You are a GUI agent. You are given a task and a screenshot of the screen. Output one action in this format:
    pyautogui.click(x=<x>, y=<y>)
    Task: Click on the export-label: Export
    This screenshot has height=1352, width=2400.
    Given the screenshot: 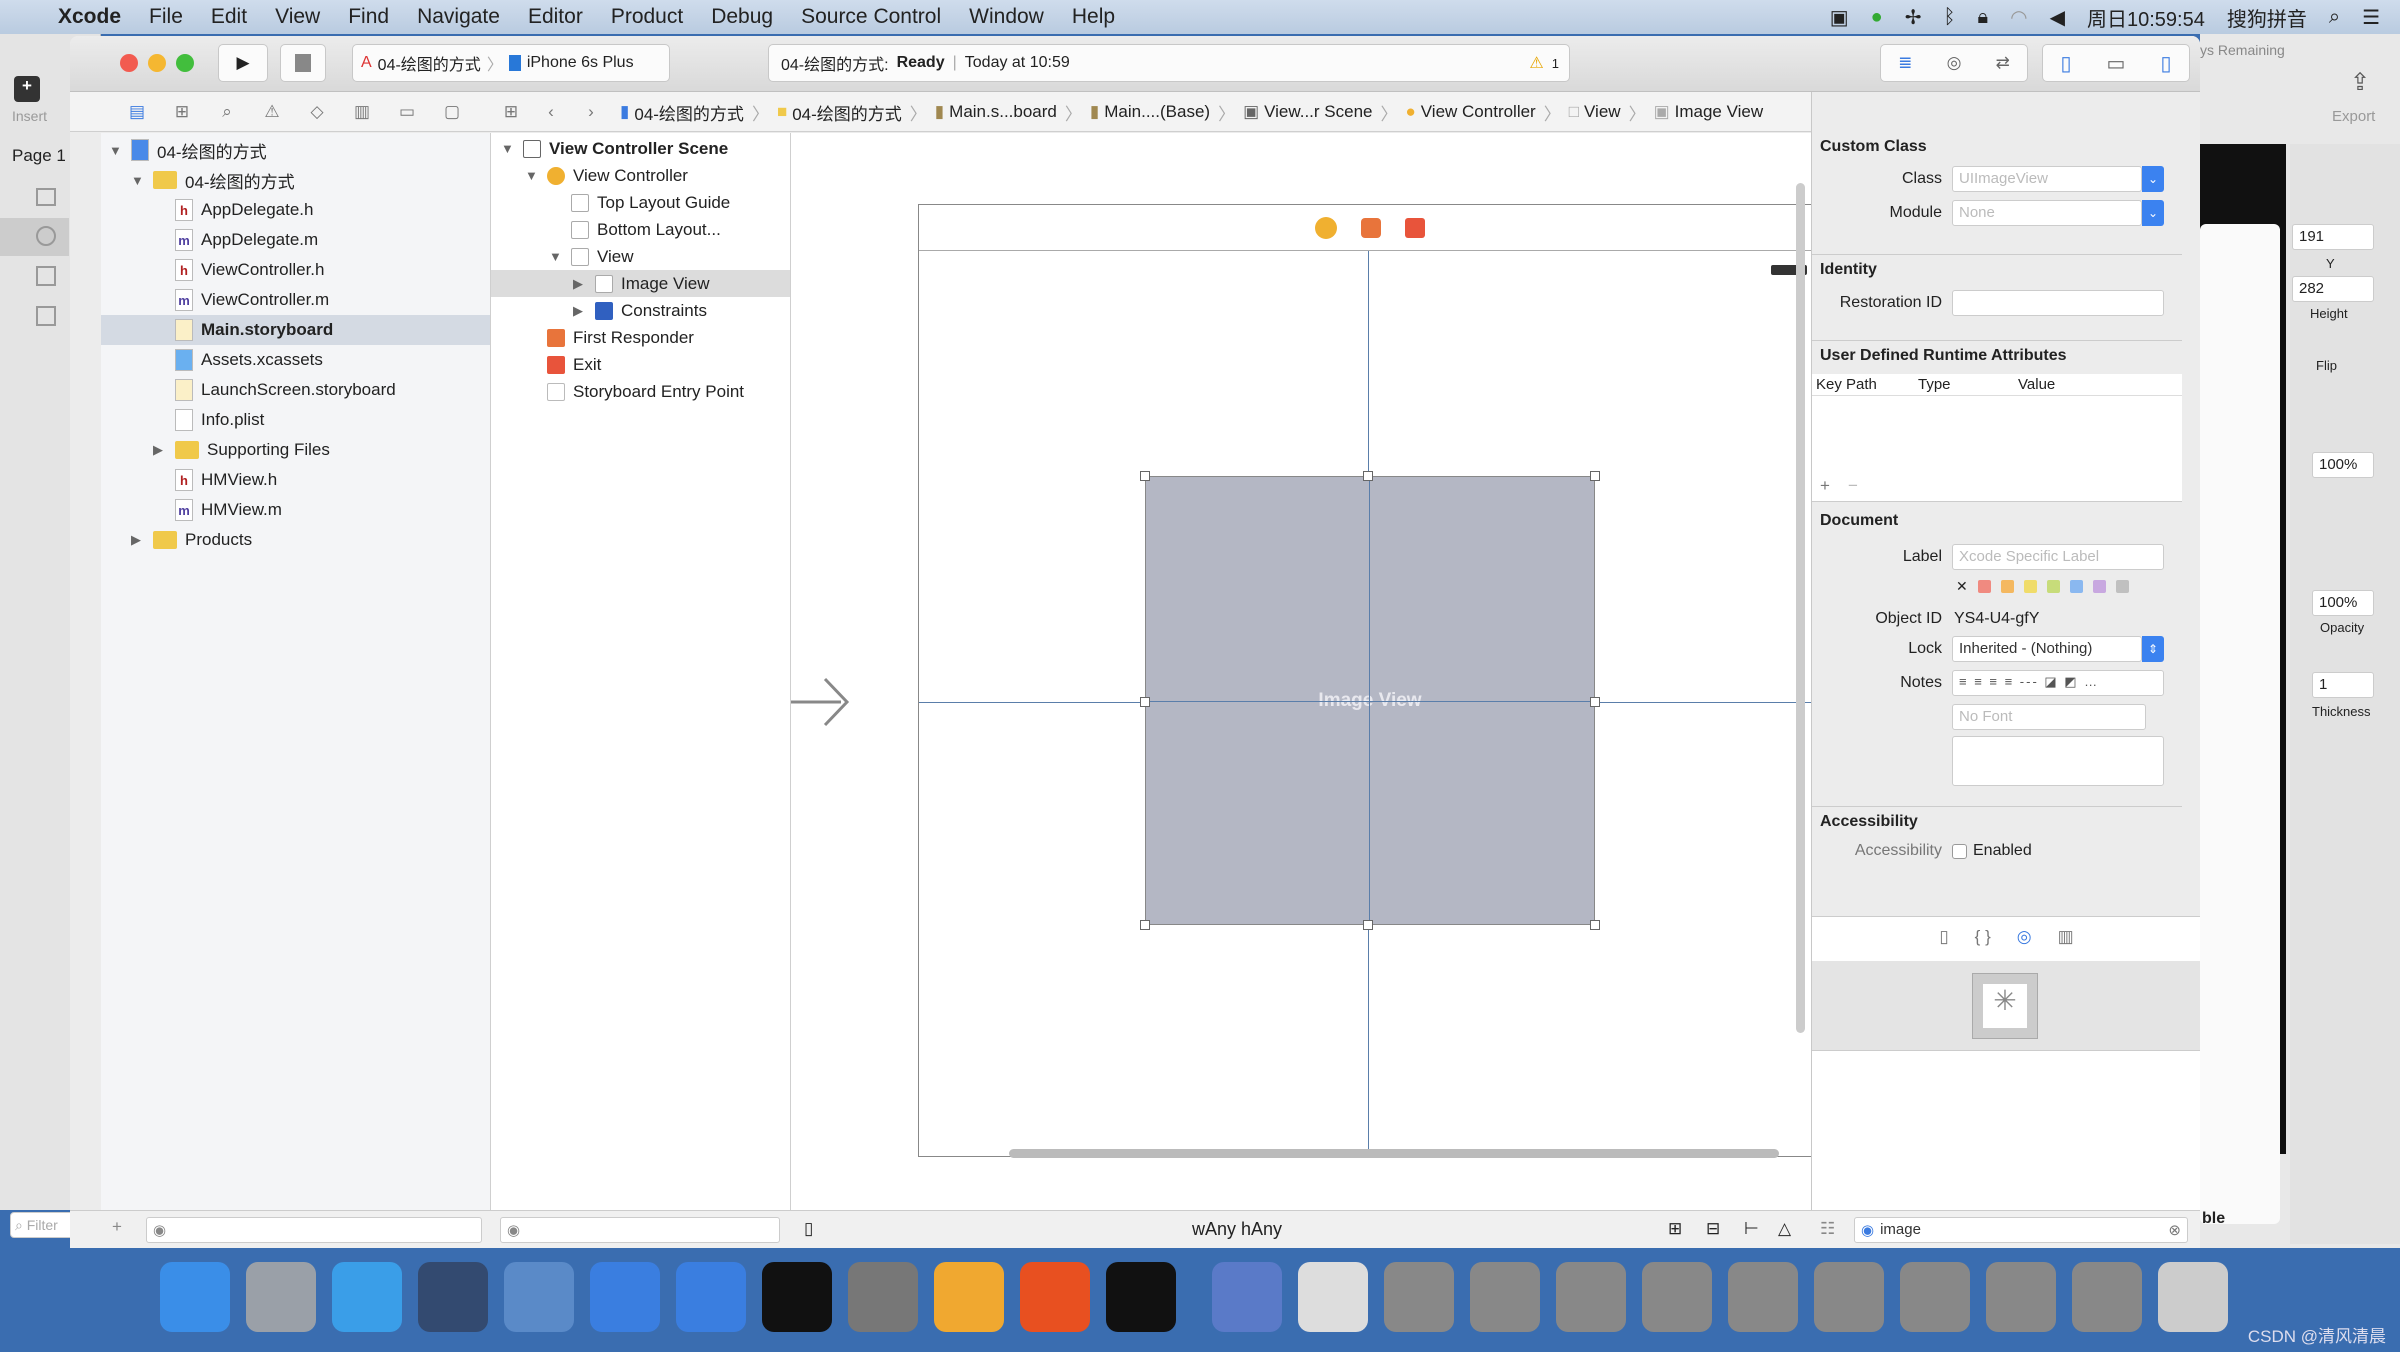 What is the action you would take?
    pyautogui.click(x=2353, y=116)
    